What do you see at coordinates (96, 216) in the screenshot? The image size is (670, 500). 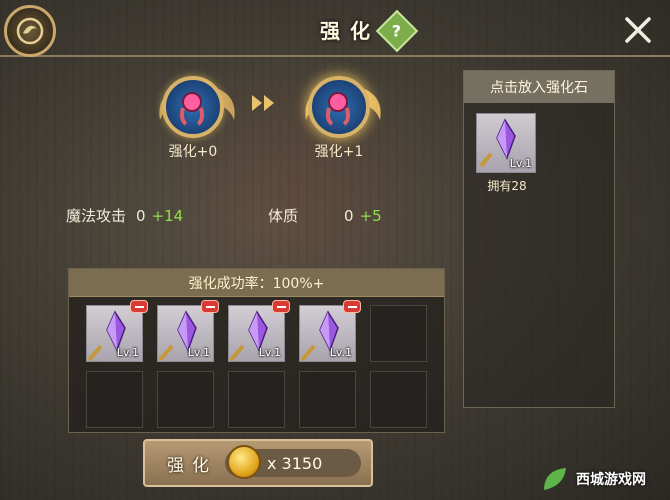 I see `stat-name: 魔法攻击` at bounding box center [96, 216].